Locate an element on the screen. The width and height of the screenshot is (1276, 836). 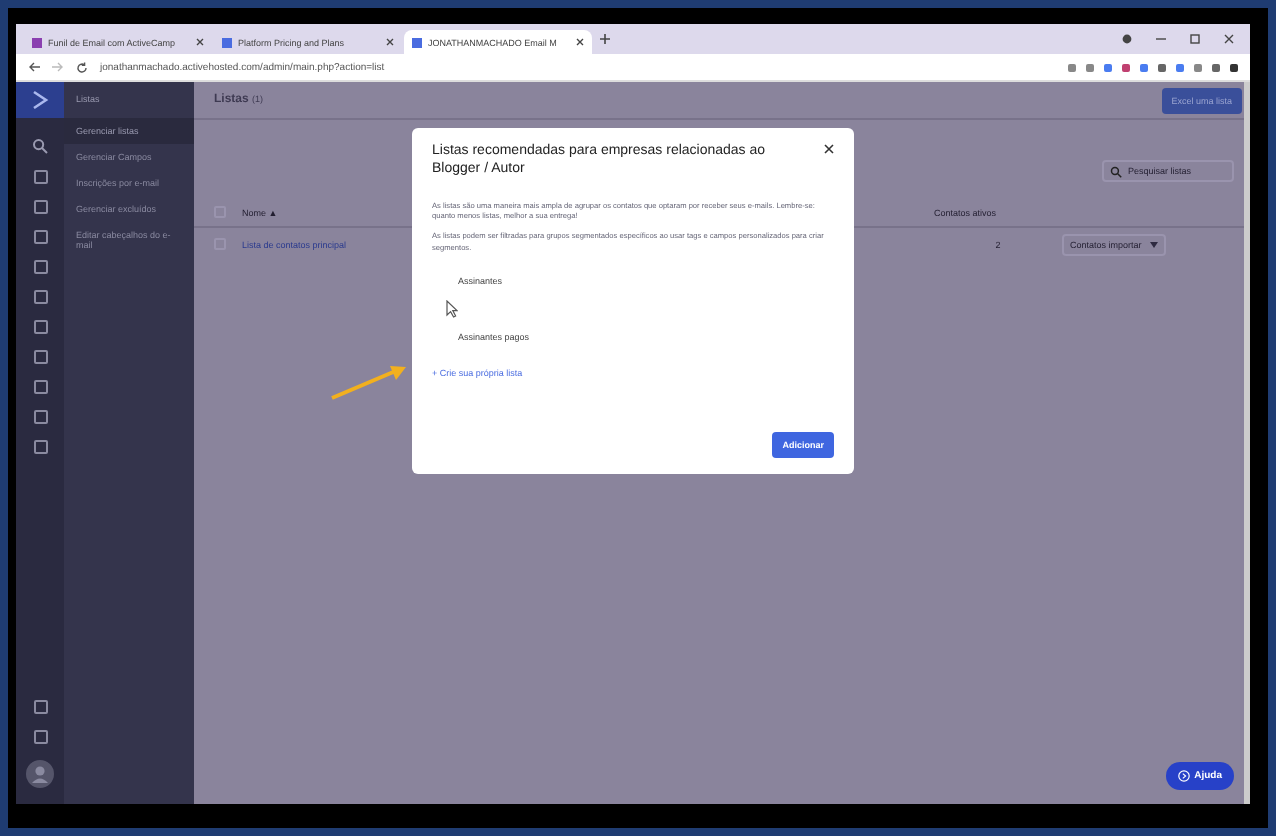
arrow-drawing is located at coordinates (370, 382).